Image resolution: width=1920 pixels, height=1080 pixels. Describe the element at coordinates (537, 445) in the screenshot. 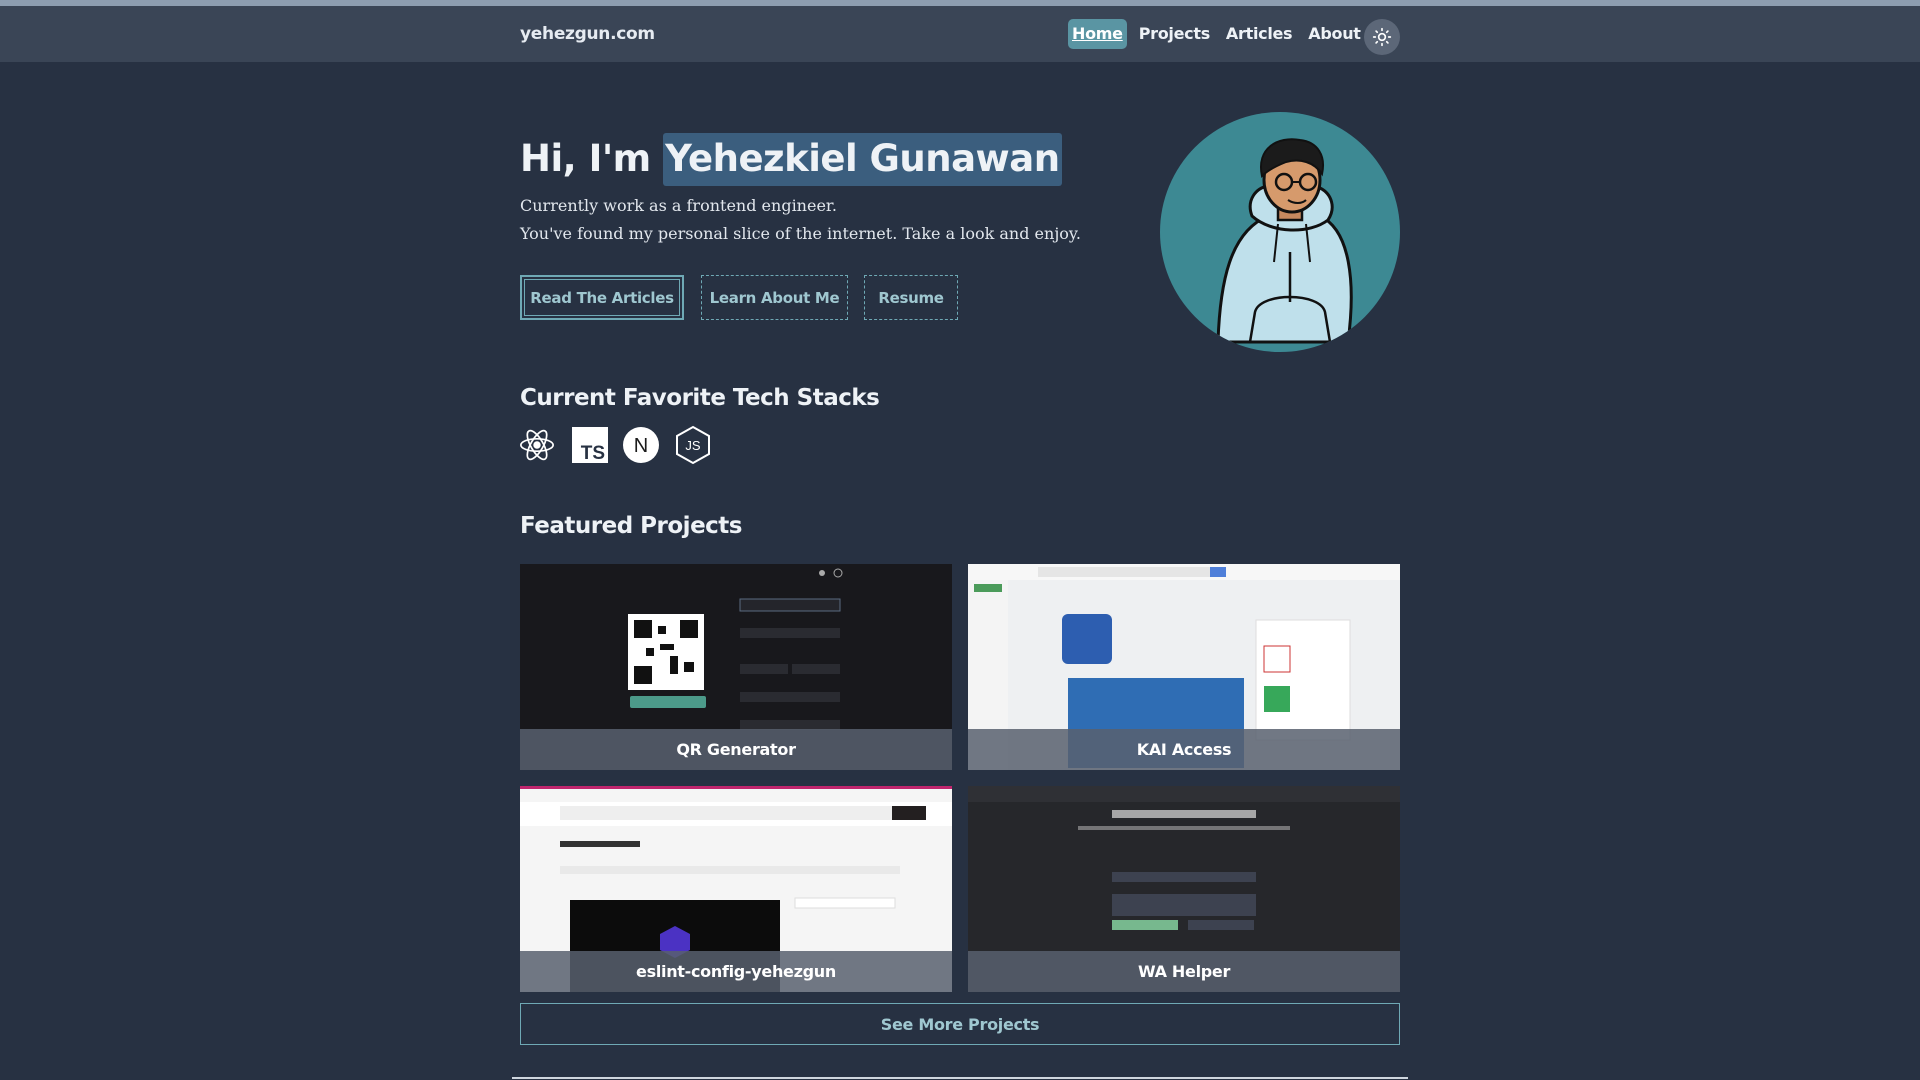

I see `react-icon` at that location.